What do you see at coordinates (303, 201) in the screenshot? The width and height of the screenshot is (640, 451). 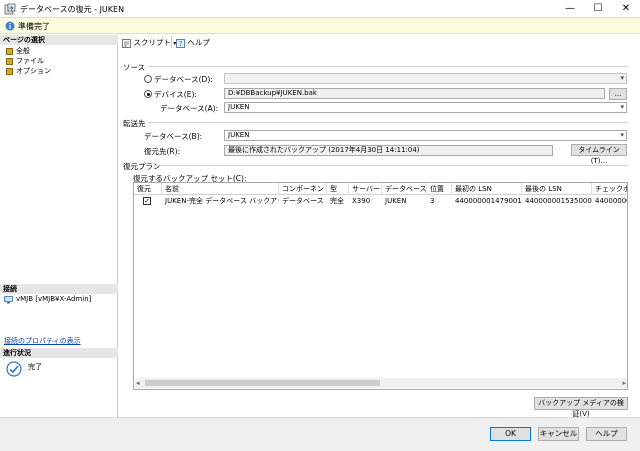 I see `cell-component: データベース` at bounding box center [303, 201].